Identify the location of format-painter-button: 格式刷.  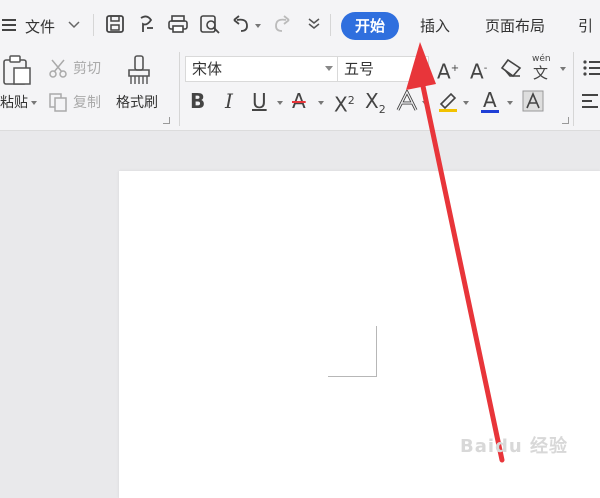
(137, 103).